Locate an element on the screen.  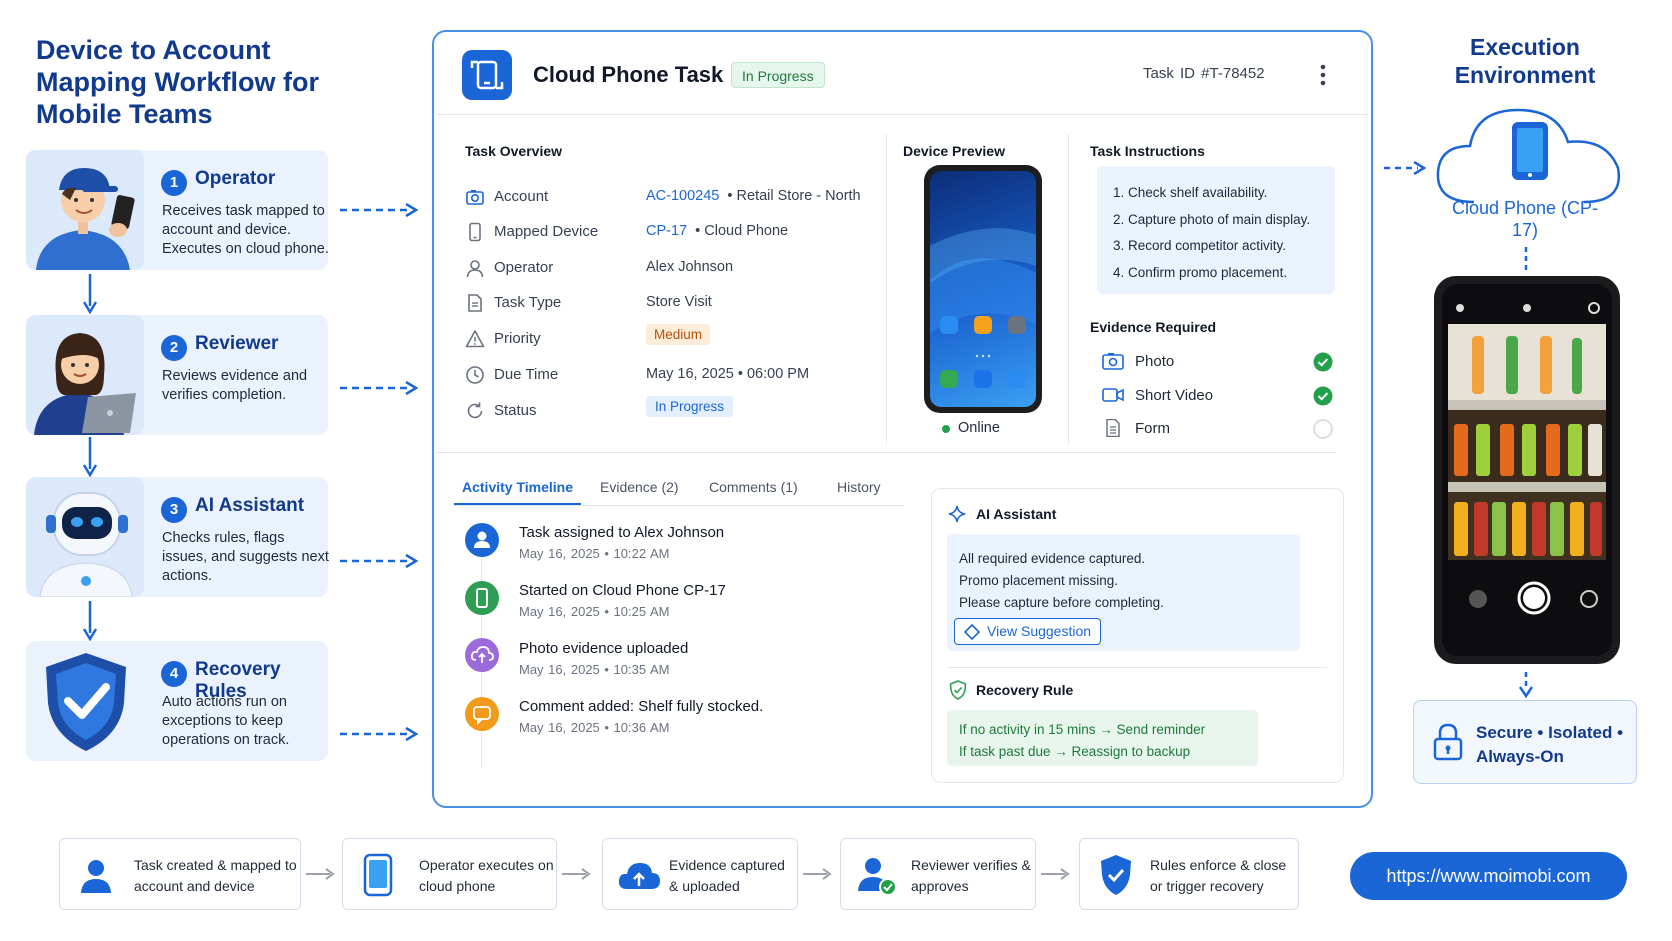
evidence-item: Form is located at coordinates (1152, 428).